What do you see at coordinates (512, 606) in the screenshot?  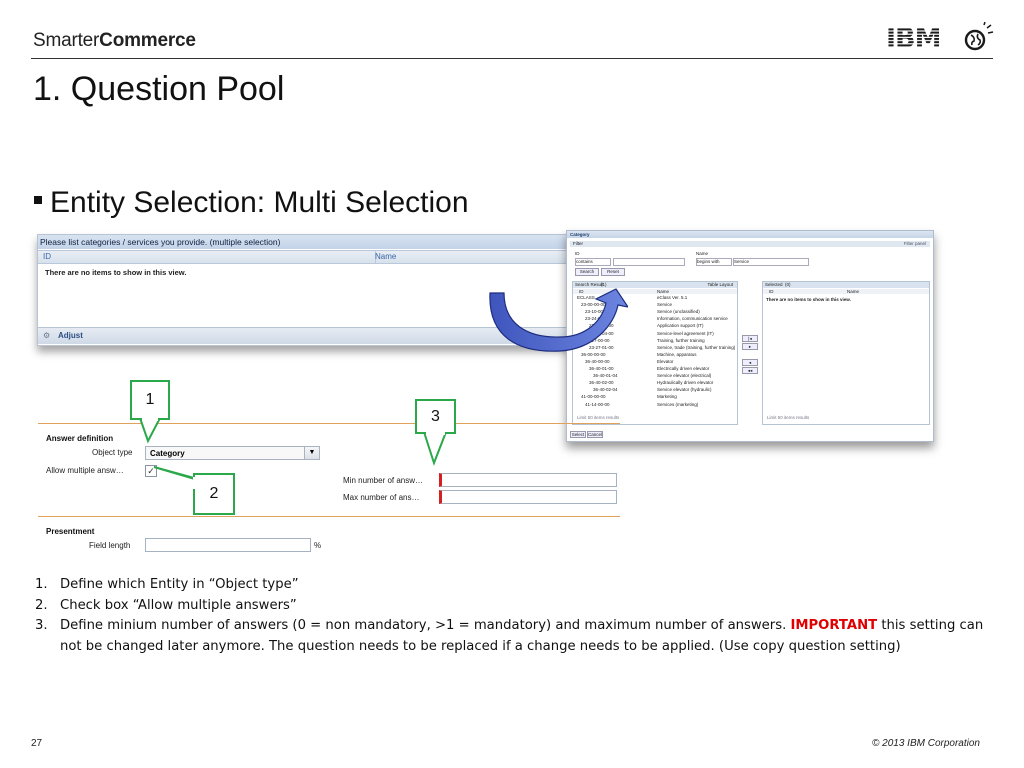 I see `instruction-item: 2. Check box “Allow multiple answers”` at bounding box center [512, 606].